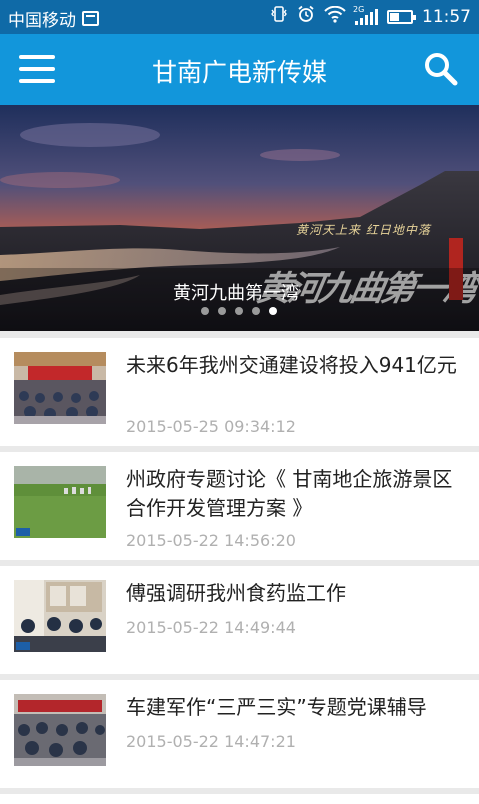 Image resolution: width=479 pixels, height=804 pixels. I want to click on signal-icon: 2G, so click(365, 15).